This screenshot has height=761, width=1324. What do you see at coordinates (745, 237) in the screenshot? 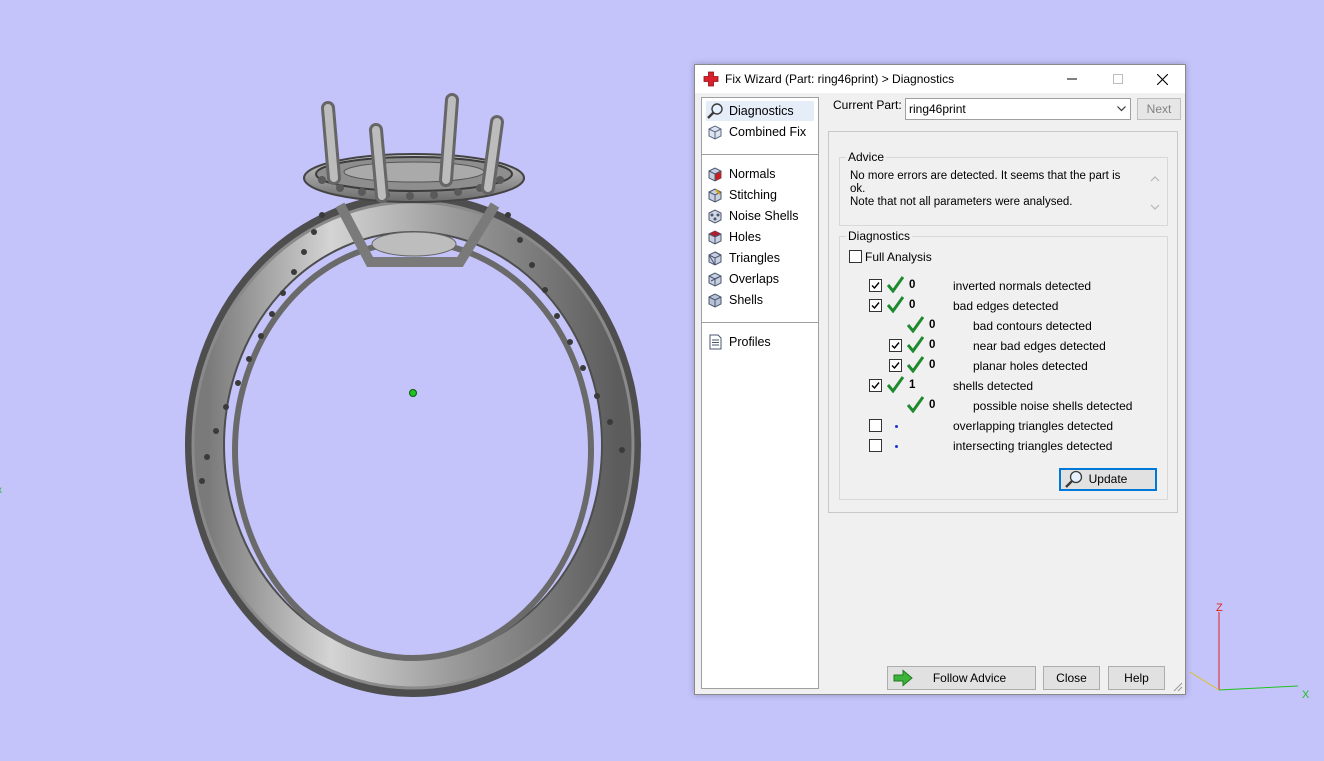
I see `nav-item-label: Holes` at bounding box center [745, 237].